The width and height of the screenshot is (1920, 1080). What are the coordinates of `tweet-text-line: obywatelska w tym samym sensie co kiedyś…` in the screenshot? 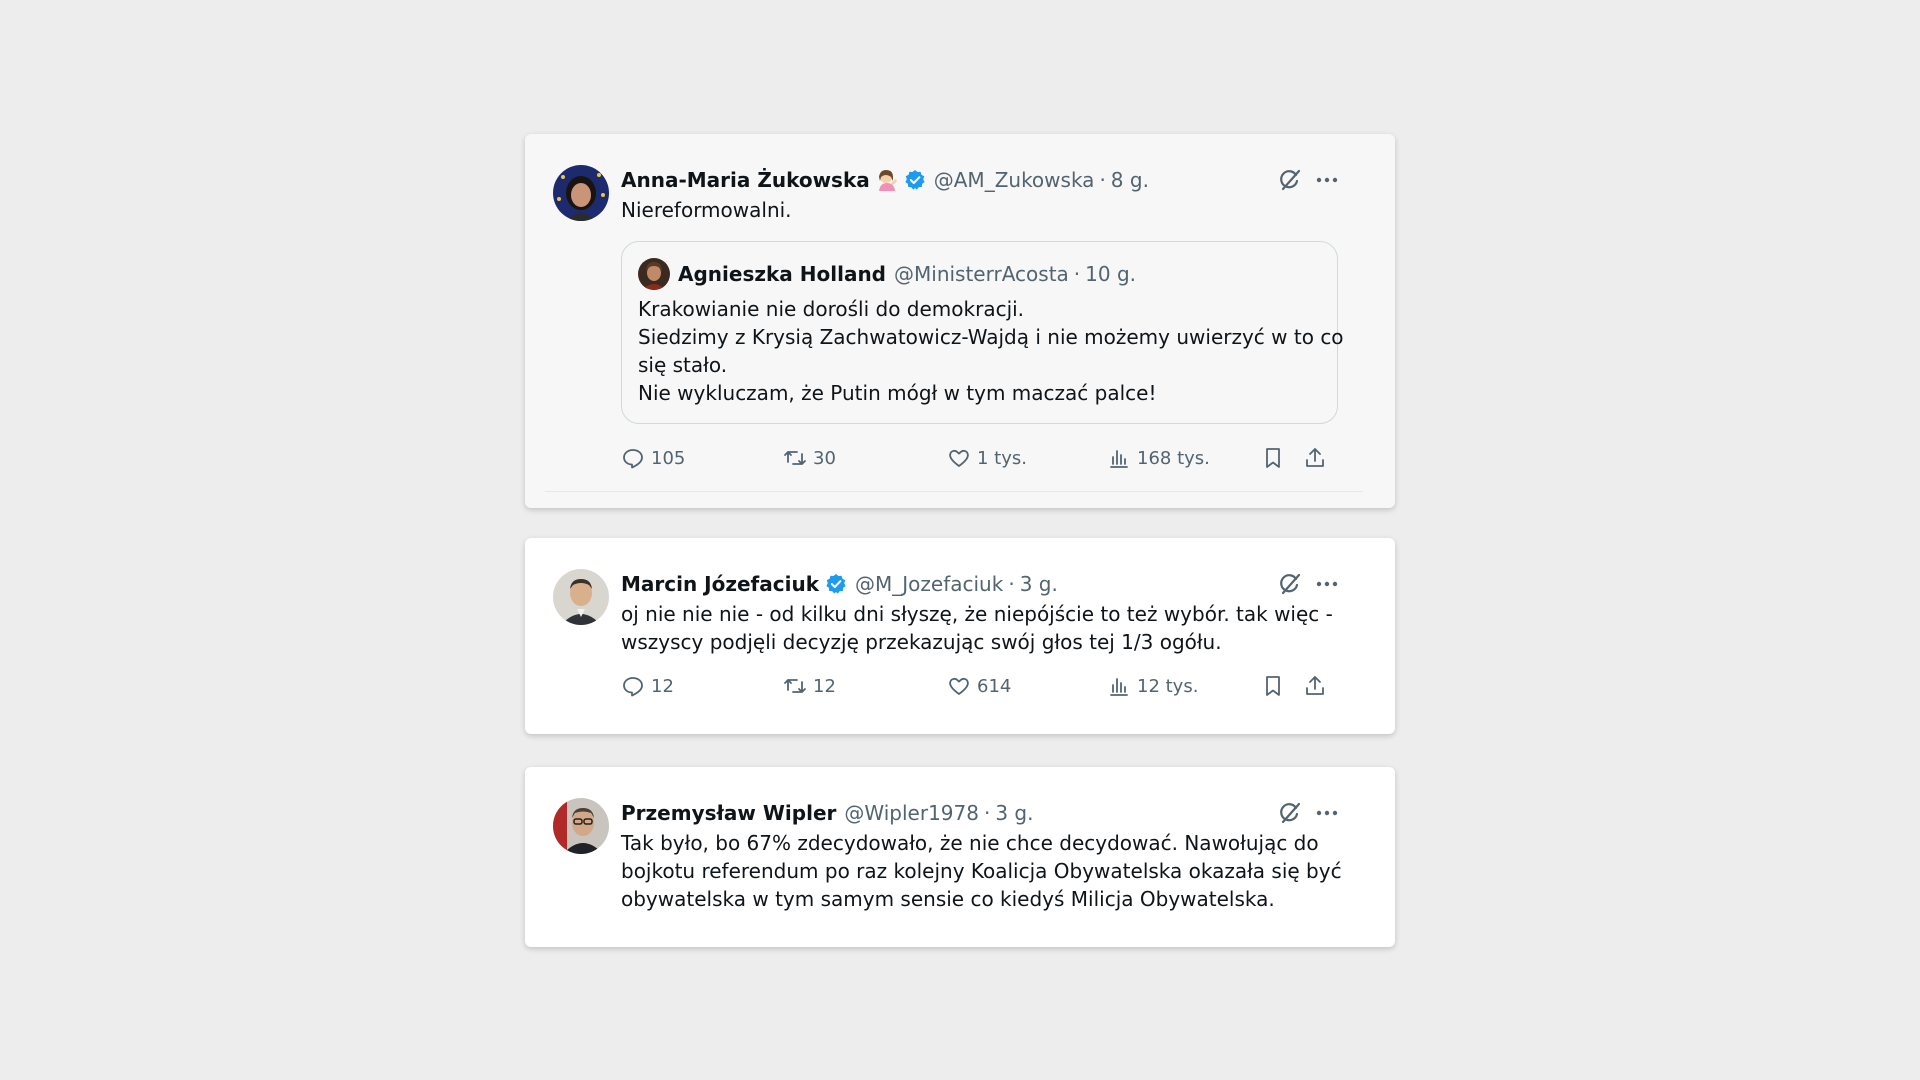 It's located at (948, 899).